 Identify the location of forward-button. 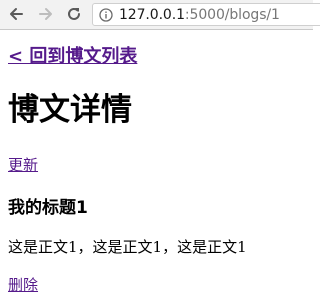
(46, 14).